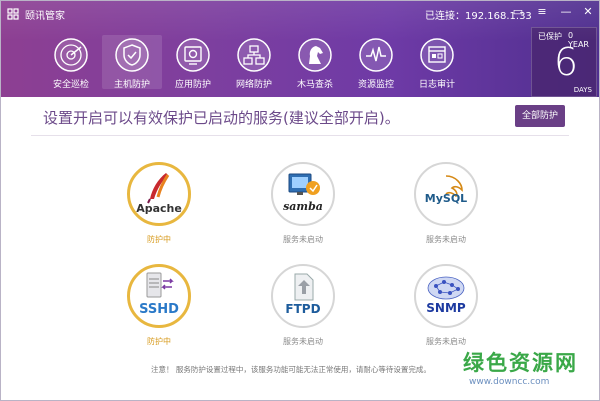 This screenshot has width=600, height=401. I want to click on nav-item-log-audit: 日志审计, so click(437, 62).